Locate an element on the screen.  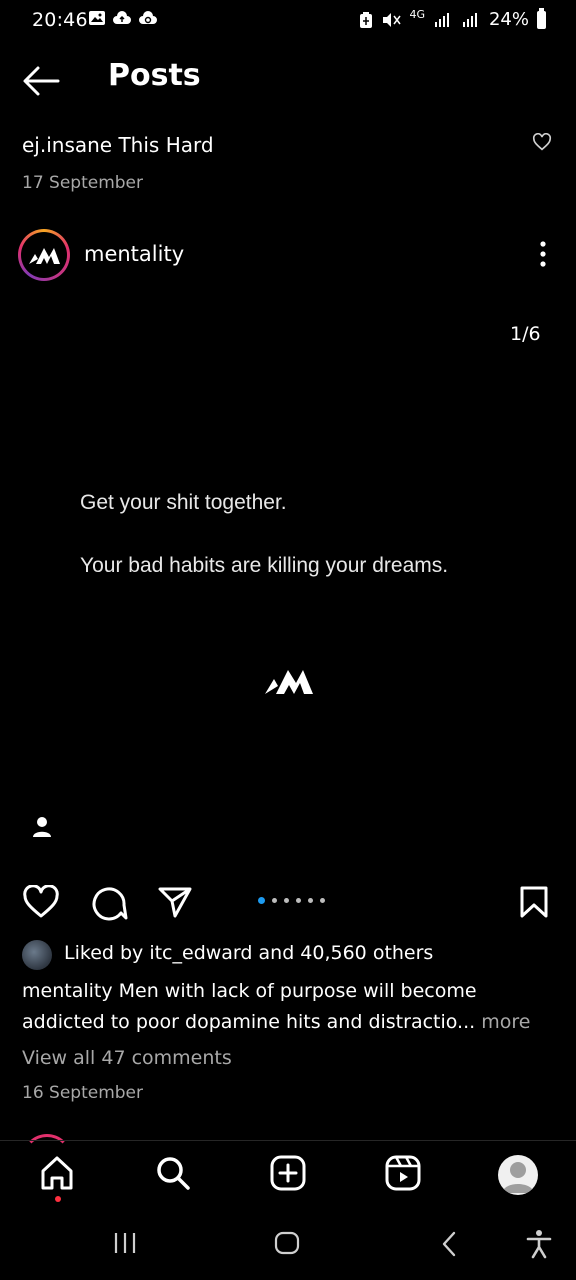
more-vertical-icon is located at coordinates (543, 254).